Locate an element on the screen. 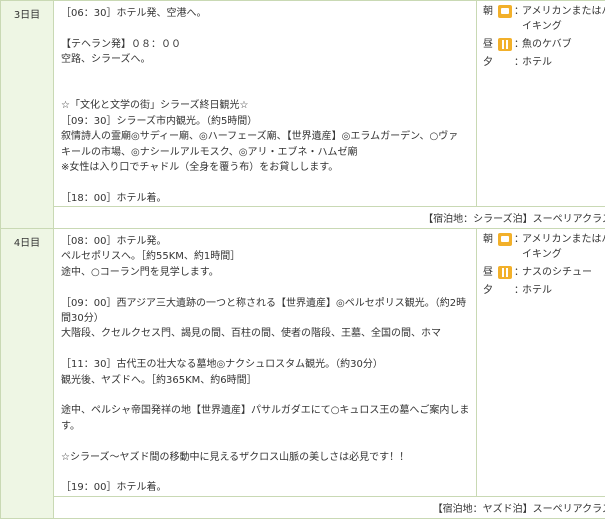  detail-line: ☆「文化と文学の街」シラーズ終日観光☆ is located at coordinates (268, 105).